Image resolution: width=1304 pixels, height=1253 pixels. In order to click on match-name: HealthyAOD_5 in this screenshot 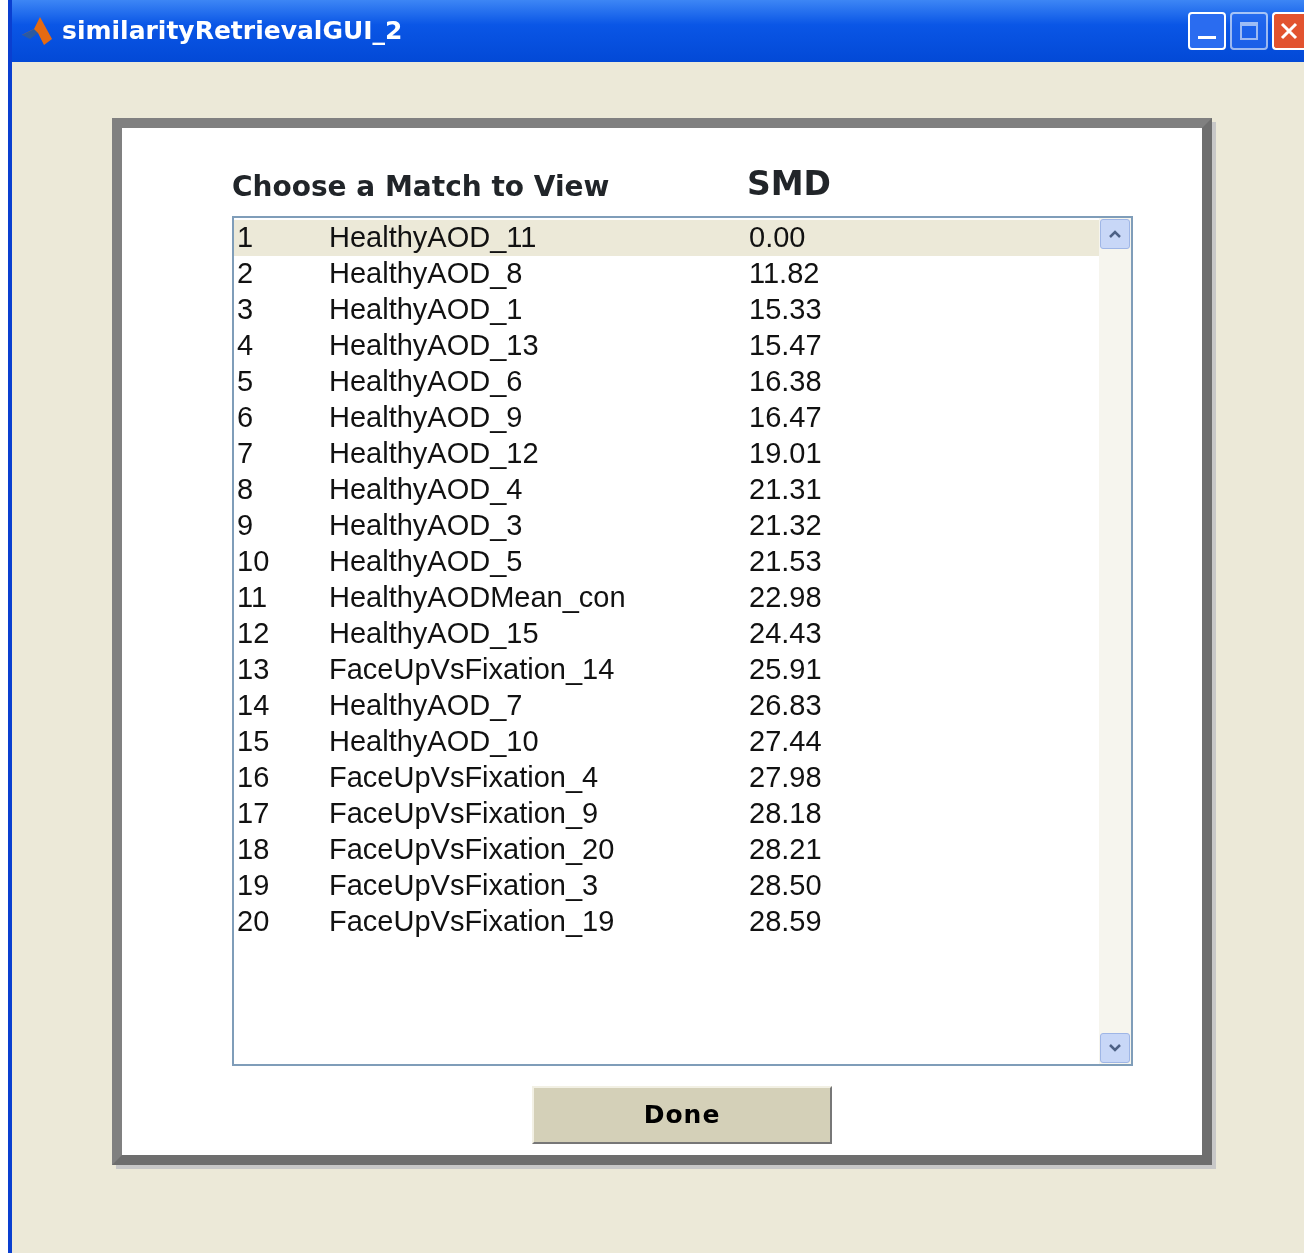, I will do `click(426, 562)`.